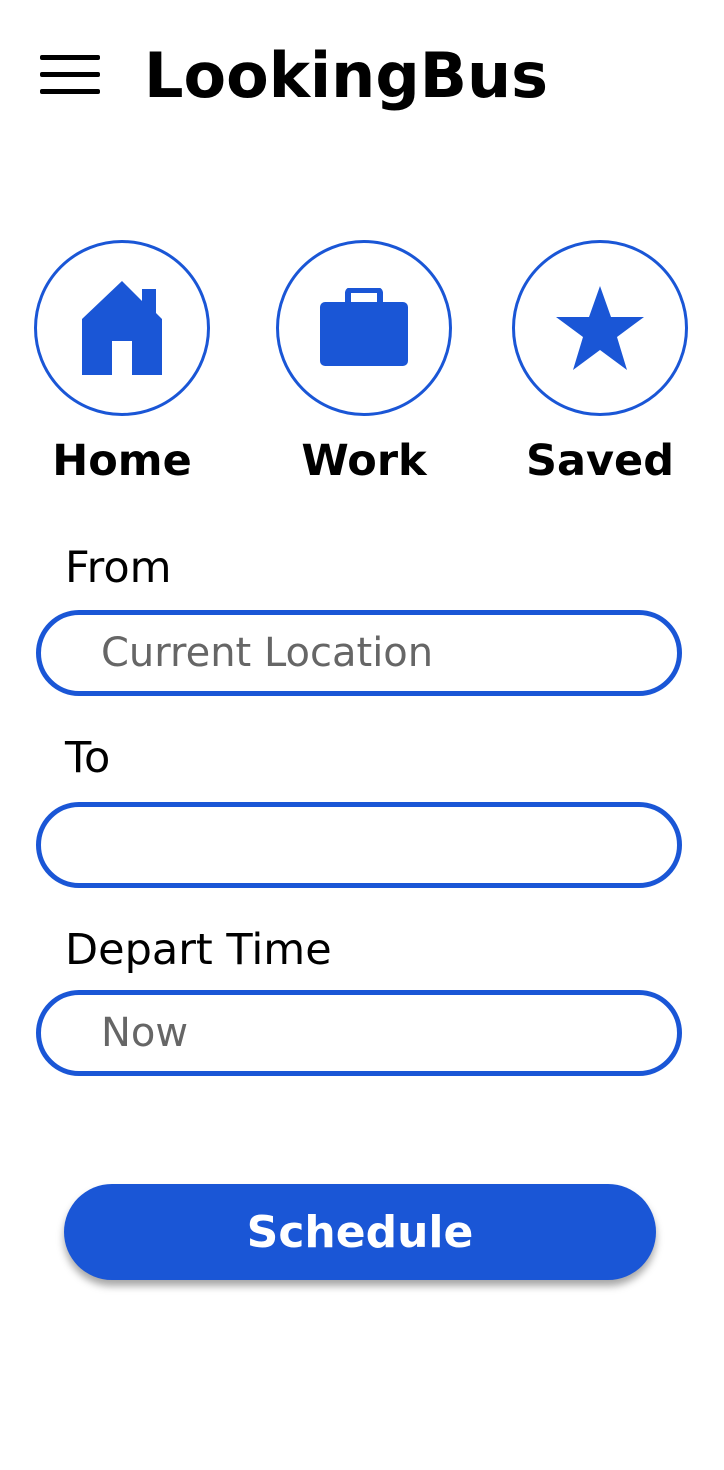 This screenshot has height=1470, width=724. What do you see at coordinates (118, 568) in the screenshot?
I see `from-label: From` at bounding box center [118, 568].